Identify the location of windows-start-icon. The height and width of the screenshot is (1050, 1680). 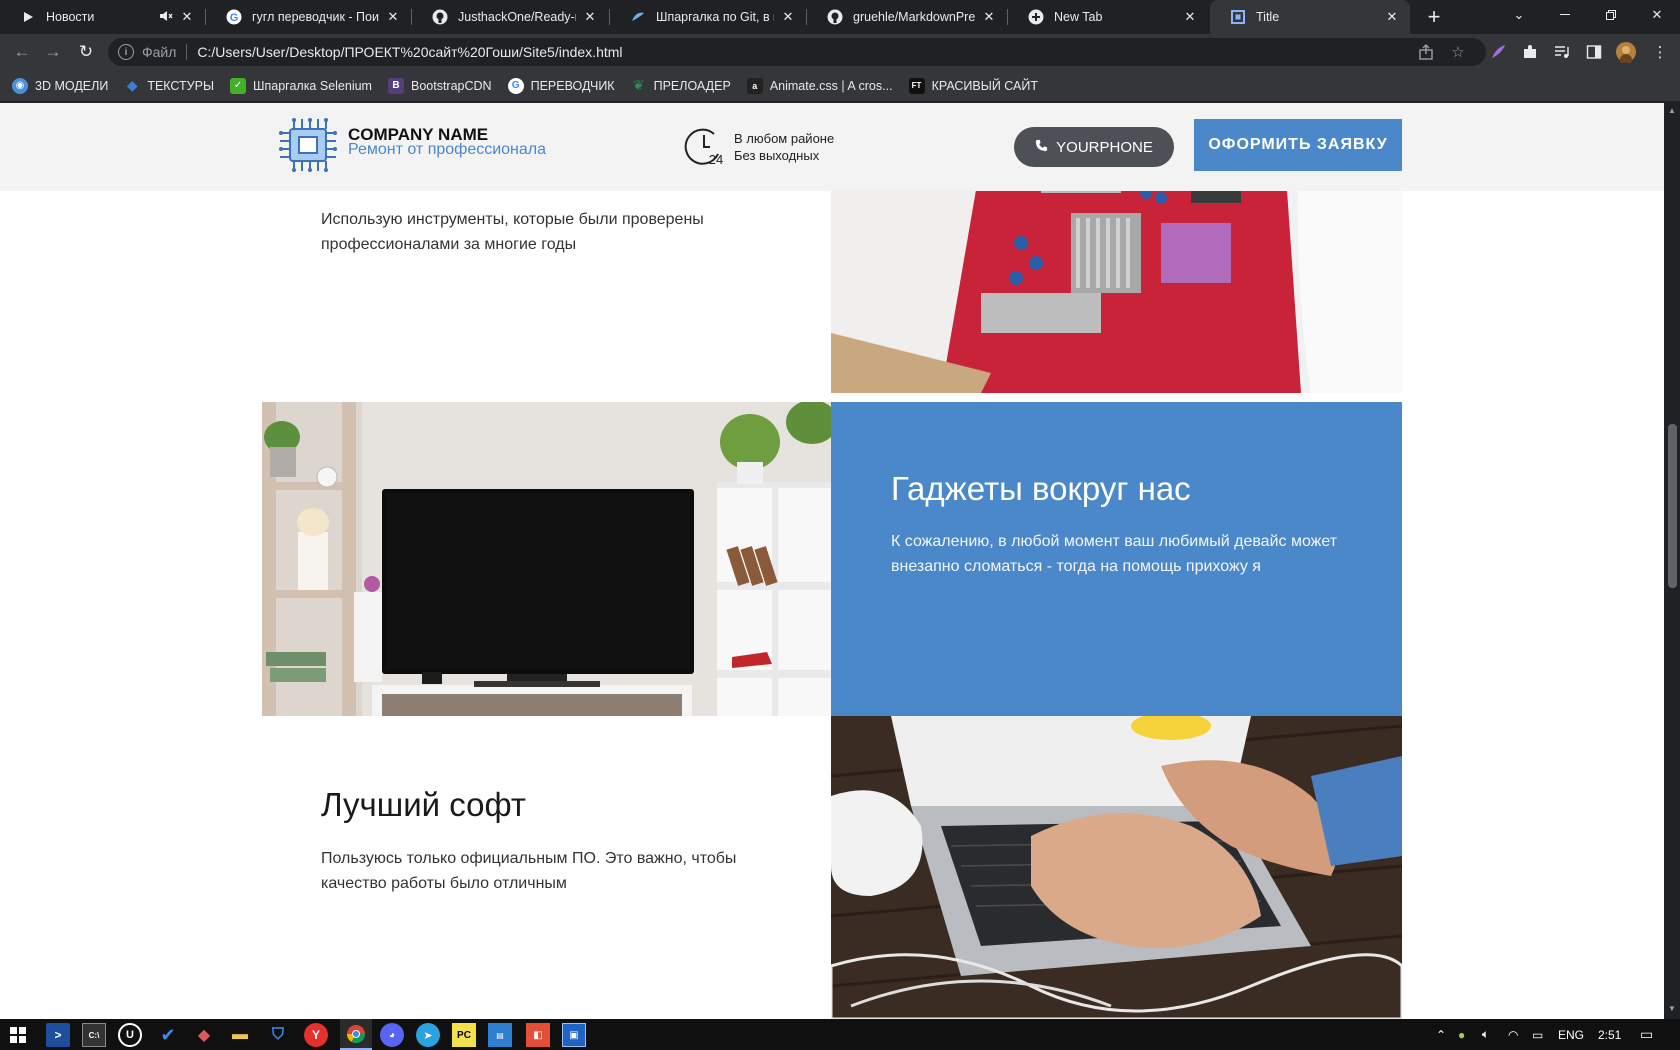
(18, 1035).